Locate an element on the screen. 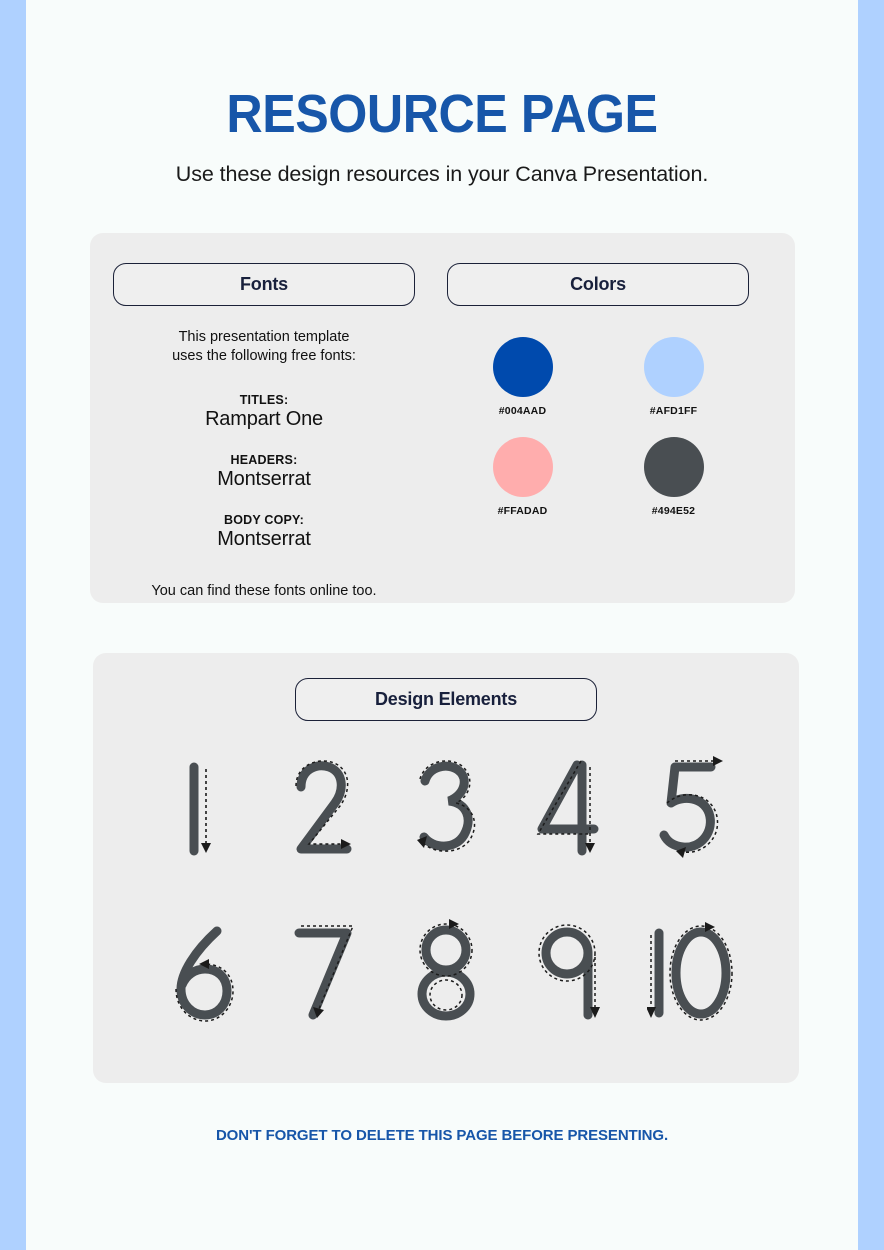 The image size is (884, 1250). color-swatch-grid: #004AAD #AFD1FF #FFADAD #494E52 is located at coordinates (598, 427).